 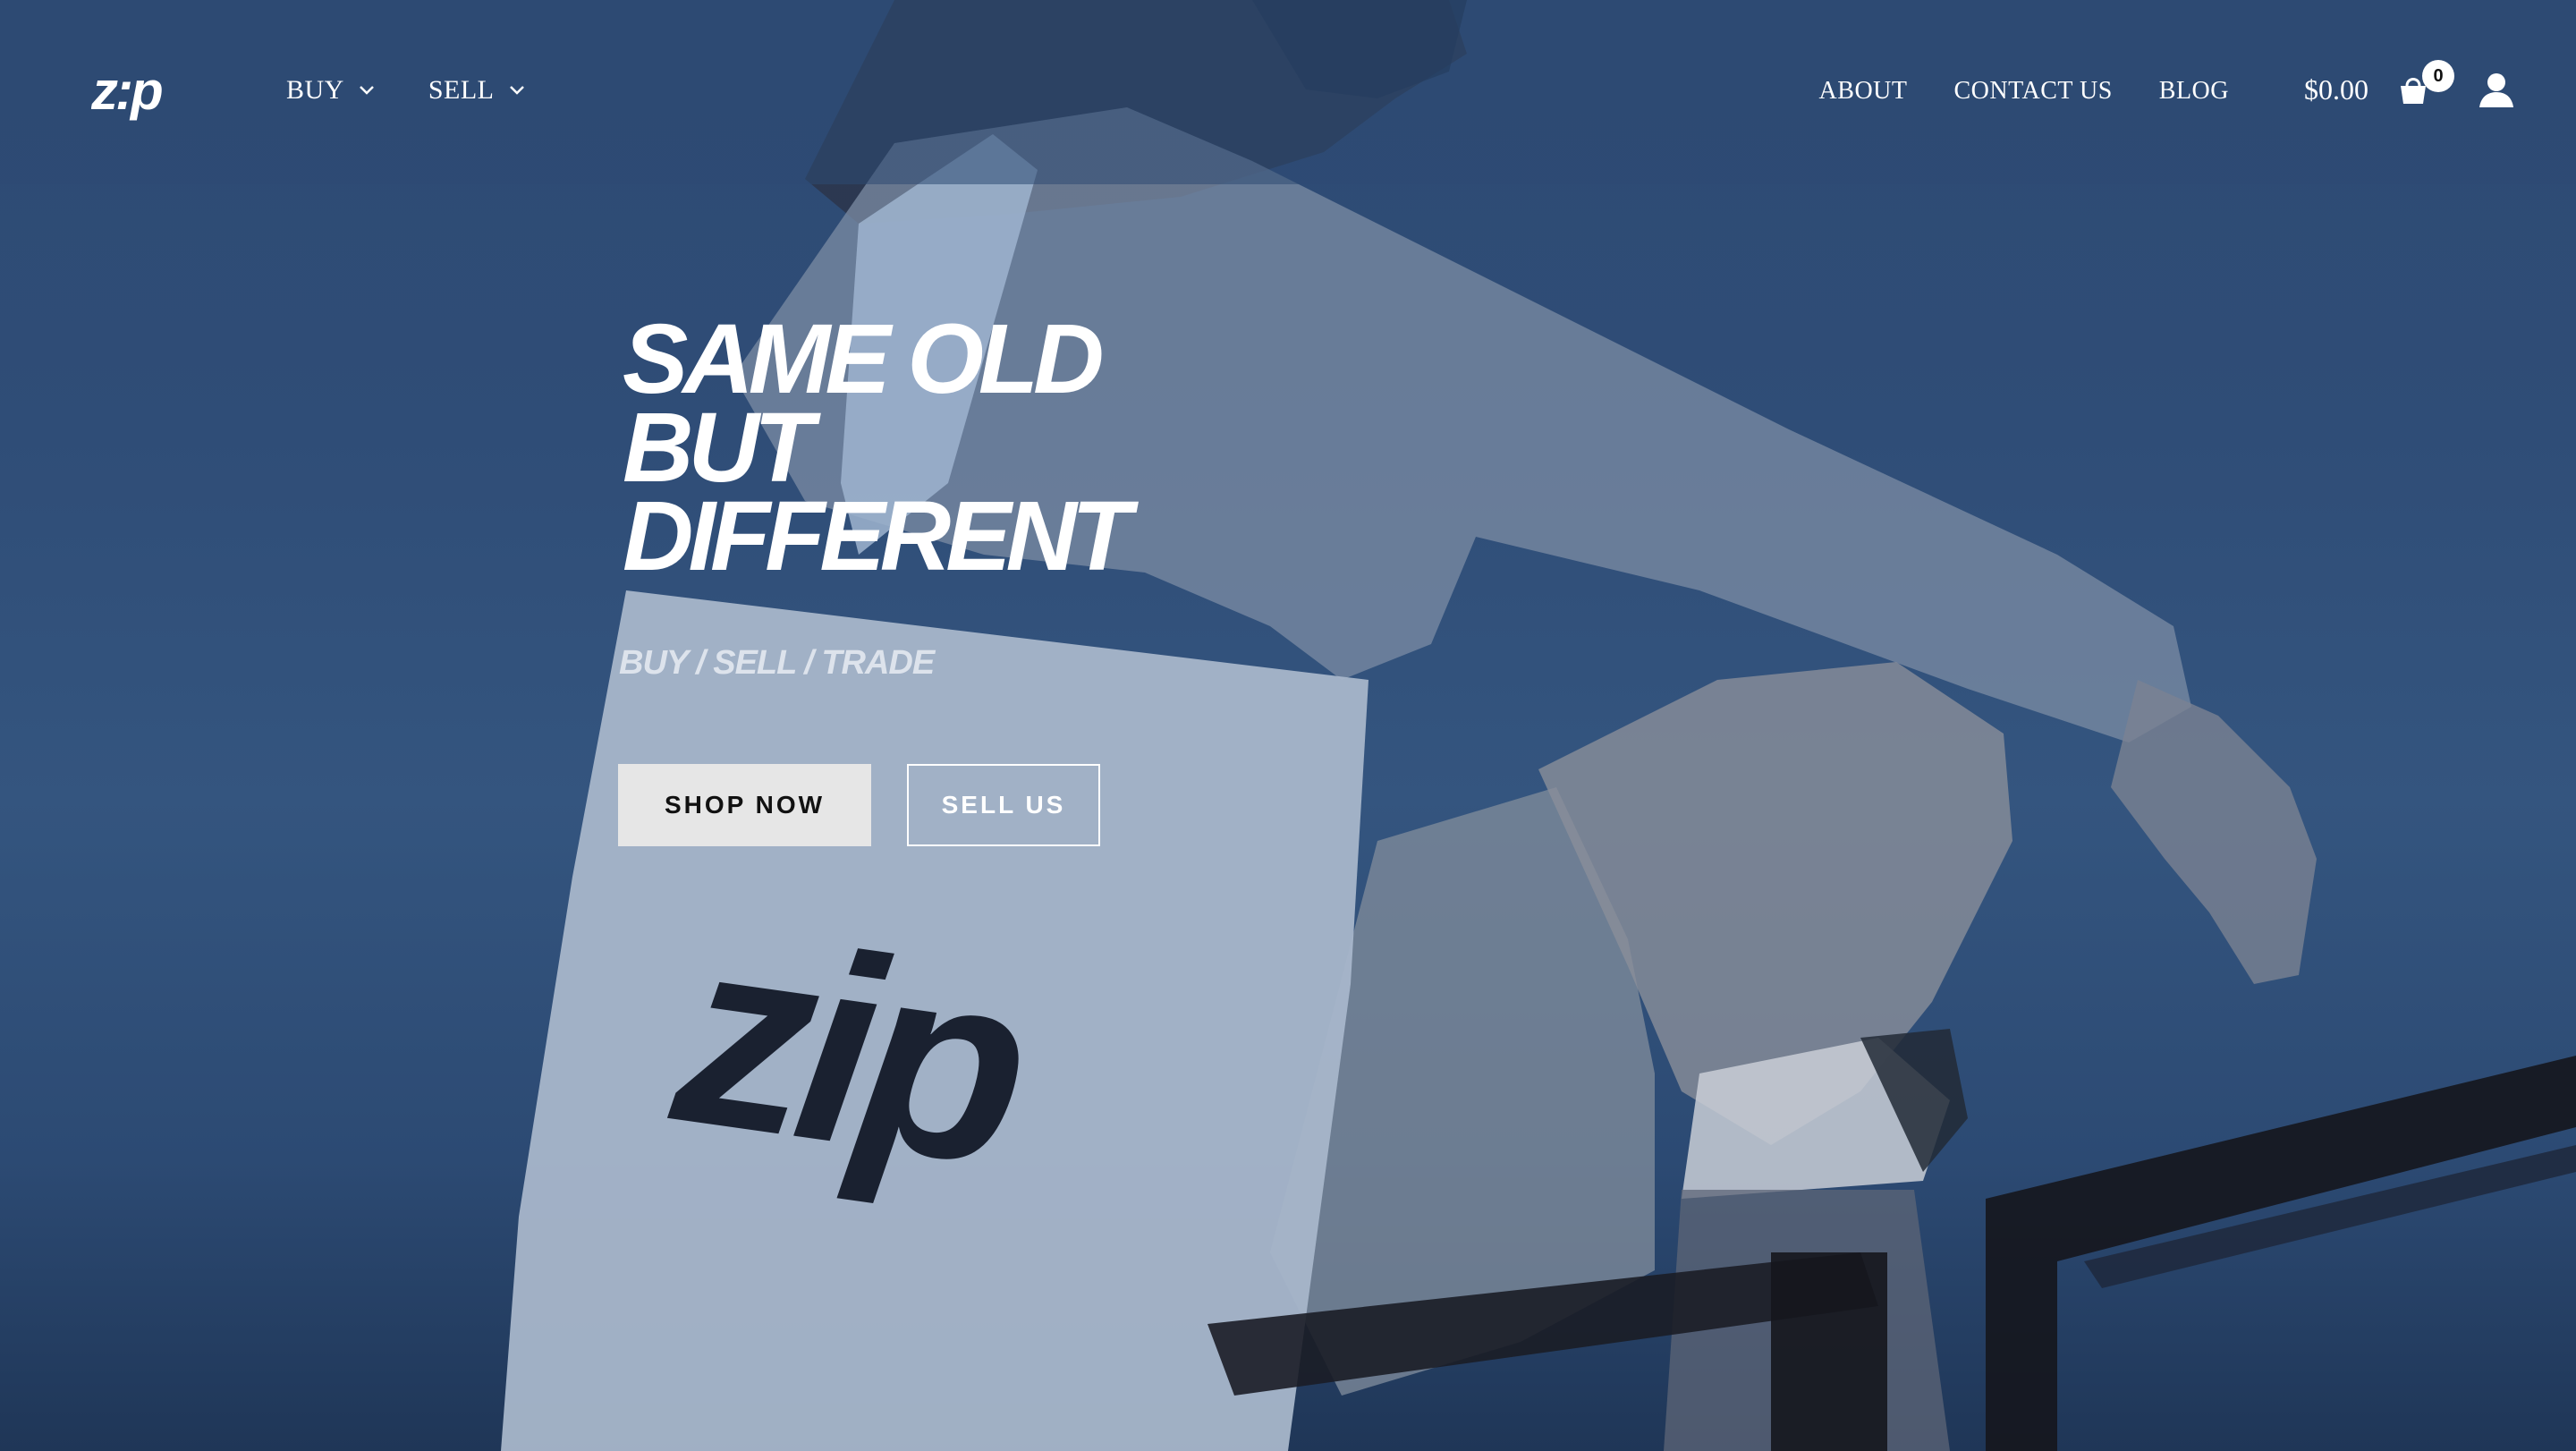 What do you see at coordinates (461, 90) in the screenshot?
I see `nav-sell-label: SELL` at bounding box center [461, 90].